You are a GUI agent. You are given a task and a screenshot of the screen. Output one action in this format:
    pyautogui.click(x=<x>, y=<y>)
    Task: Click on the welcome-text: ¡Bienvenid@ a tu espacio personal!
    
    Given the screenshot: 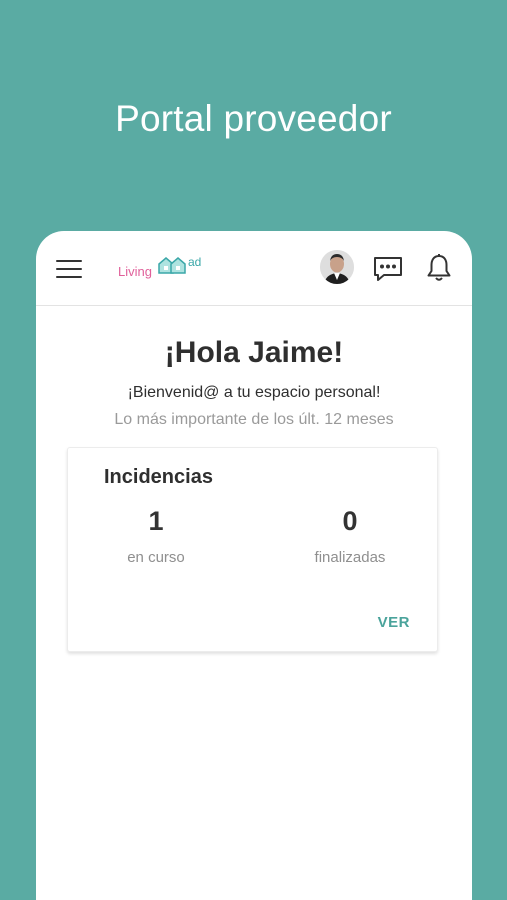 What is the action you would take?
    pyautogui.click(x=254, y=392)
    